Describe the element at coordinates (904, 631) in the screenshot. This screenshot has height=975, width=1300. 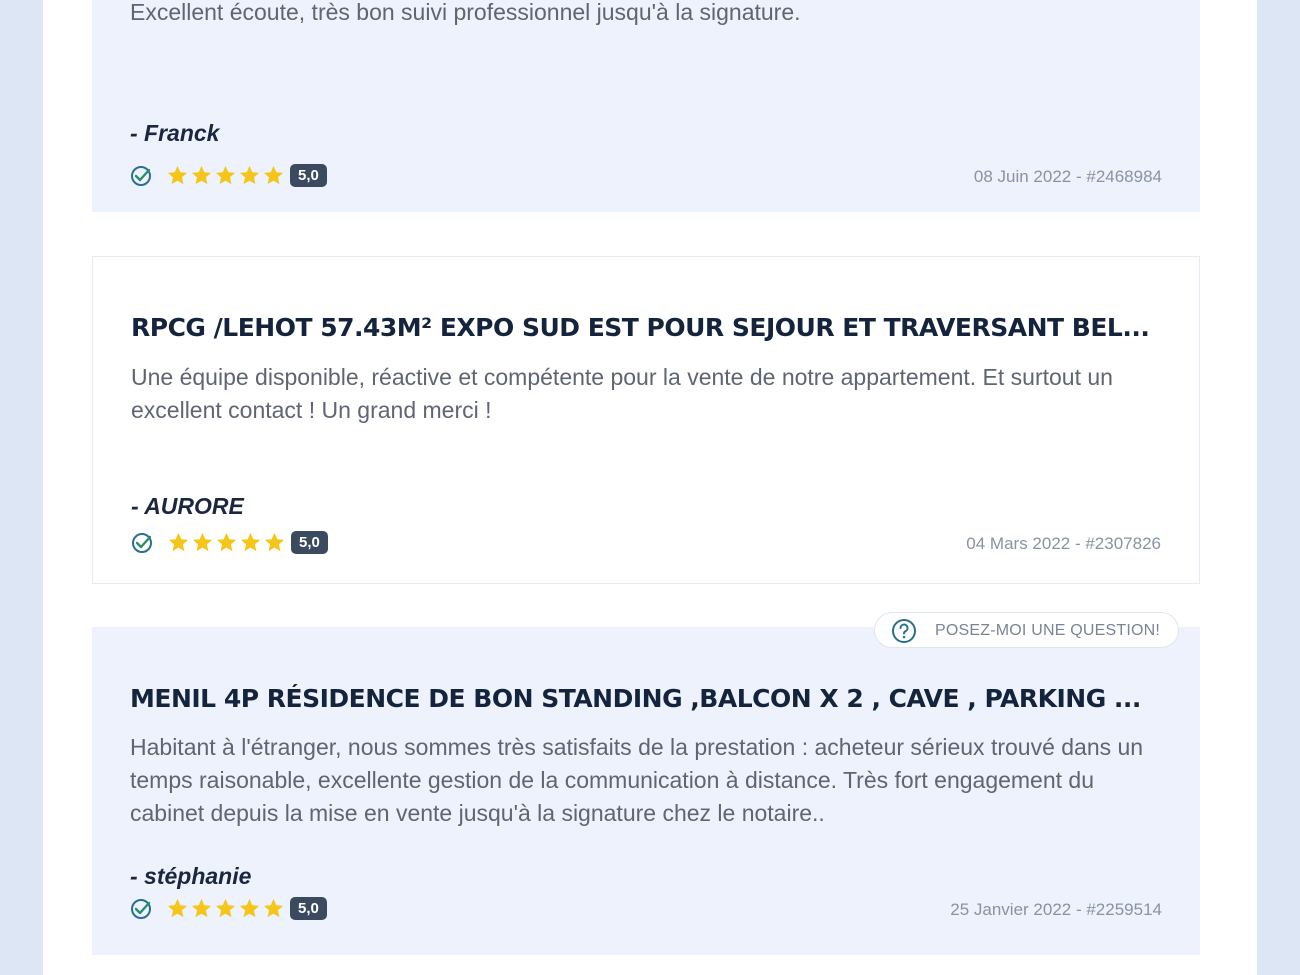
I see `question-circle-icon` at that location.